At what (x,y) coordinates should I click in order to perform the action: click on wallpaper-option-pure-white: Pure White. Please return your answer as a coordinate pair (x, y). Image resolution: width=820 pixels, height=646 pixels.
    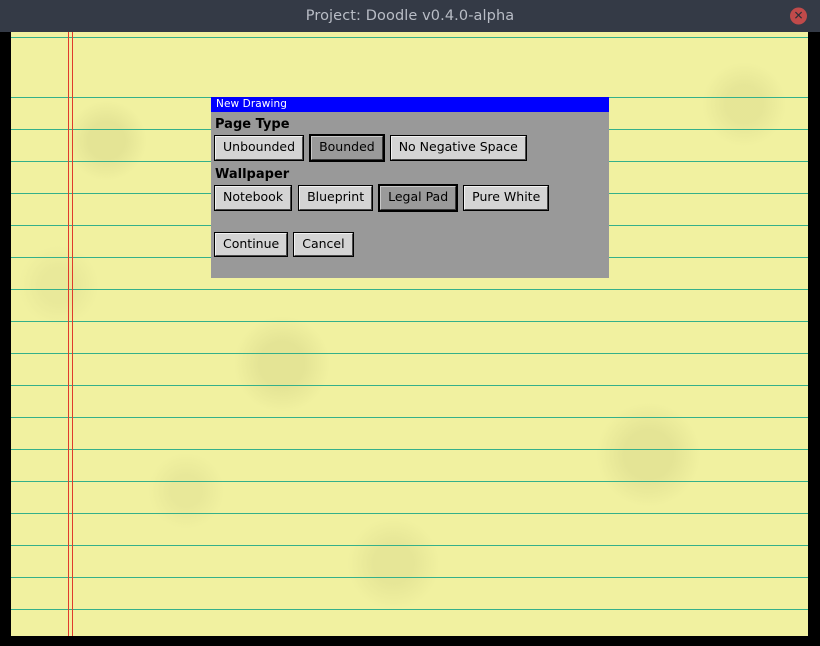
    Looking at the image, I should click on (506, 198).